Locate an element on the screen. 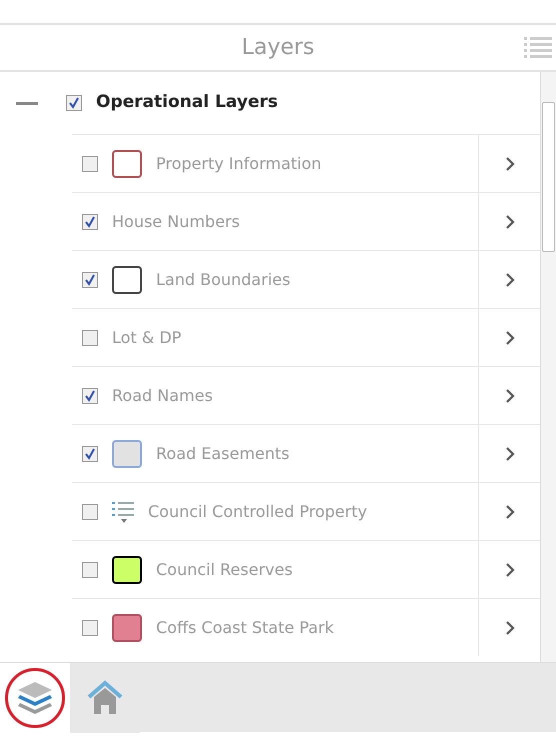  layer-name: Land Boundaries is located at coordinates (223, 279).